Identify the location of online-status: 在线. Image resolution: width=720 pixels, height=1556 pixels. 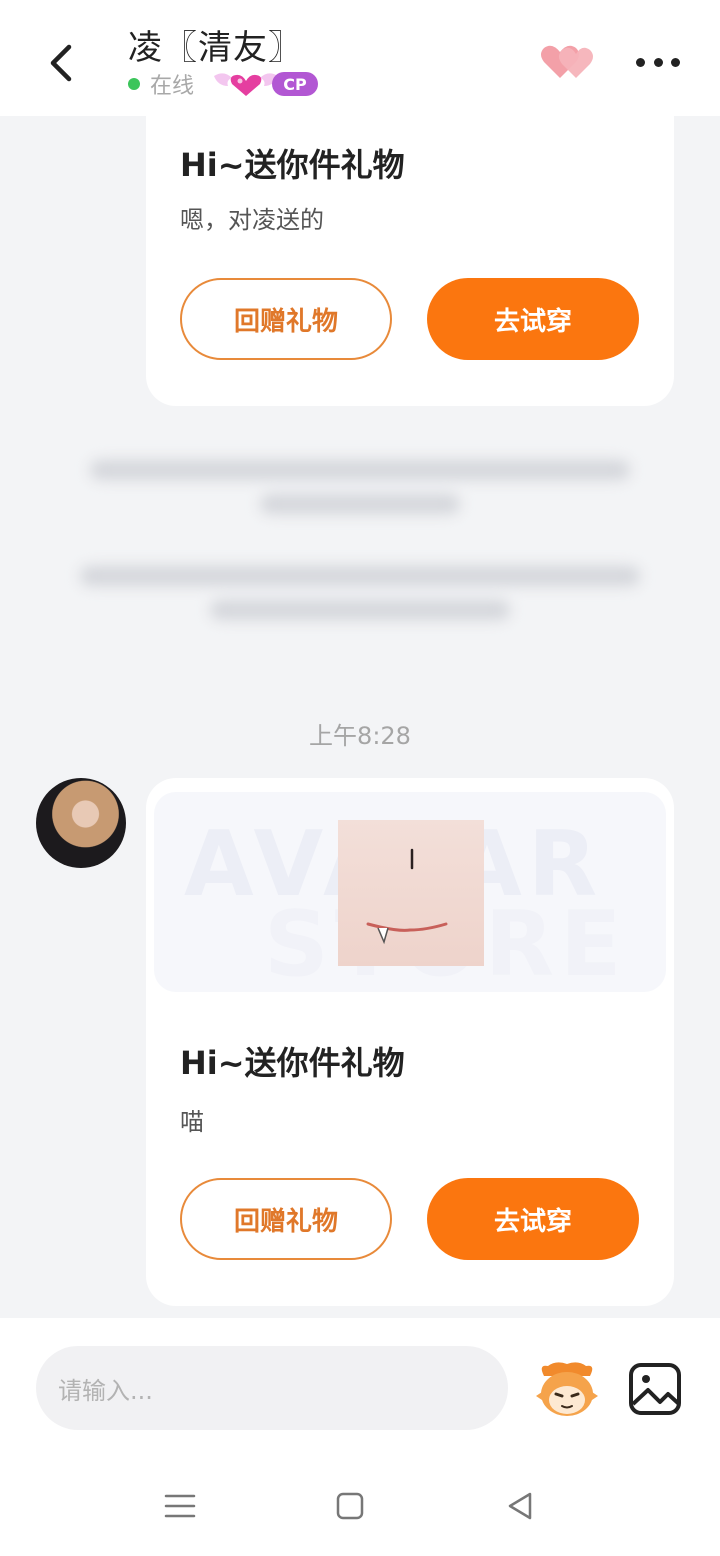
(172, 86).